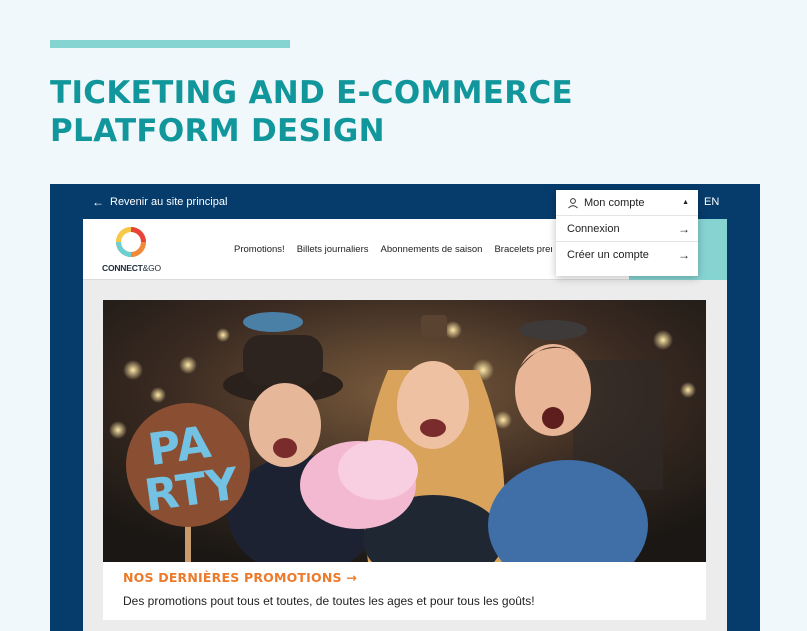 Image resolution: width=807 pixels, height=631 pixels. I want to click on back-link-label: Revenir au site principal, so click(169, 202).